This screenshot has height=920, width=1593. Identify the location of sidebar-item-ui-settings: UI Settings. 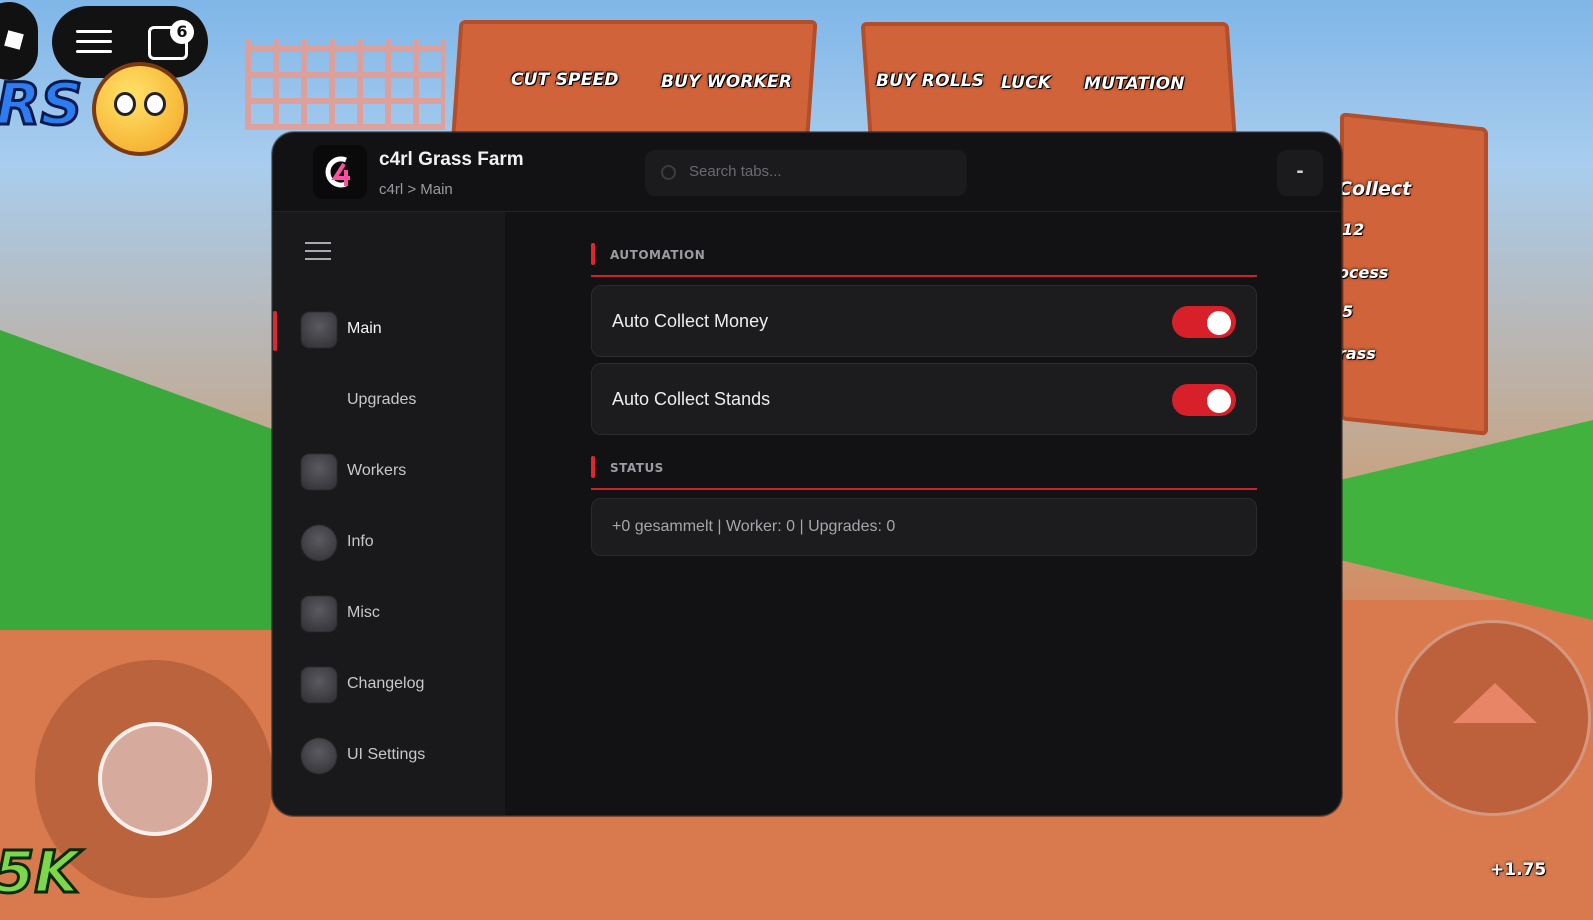
(389, 749).